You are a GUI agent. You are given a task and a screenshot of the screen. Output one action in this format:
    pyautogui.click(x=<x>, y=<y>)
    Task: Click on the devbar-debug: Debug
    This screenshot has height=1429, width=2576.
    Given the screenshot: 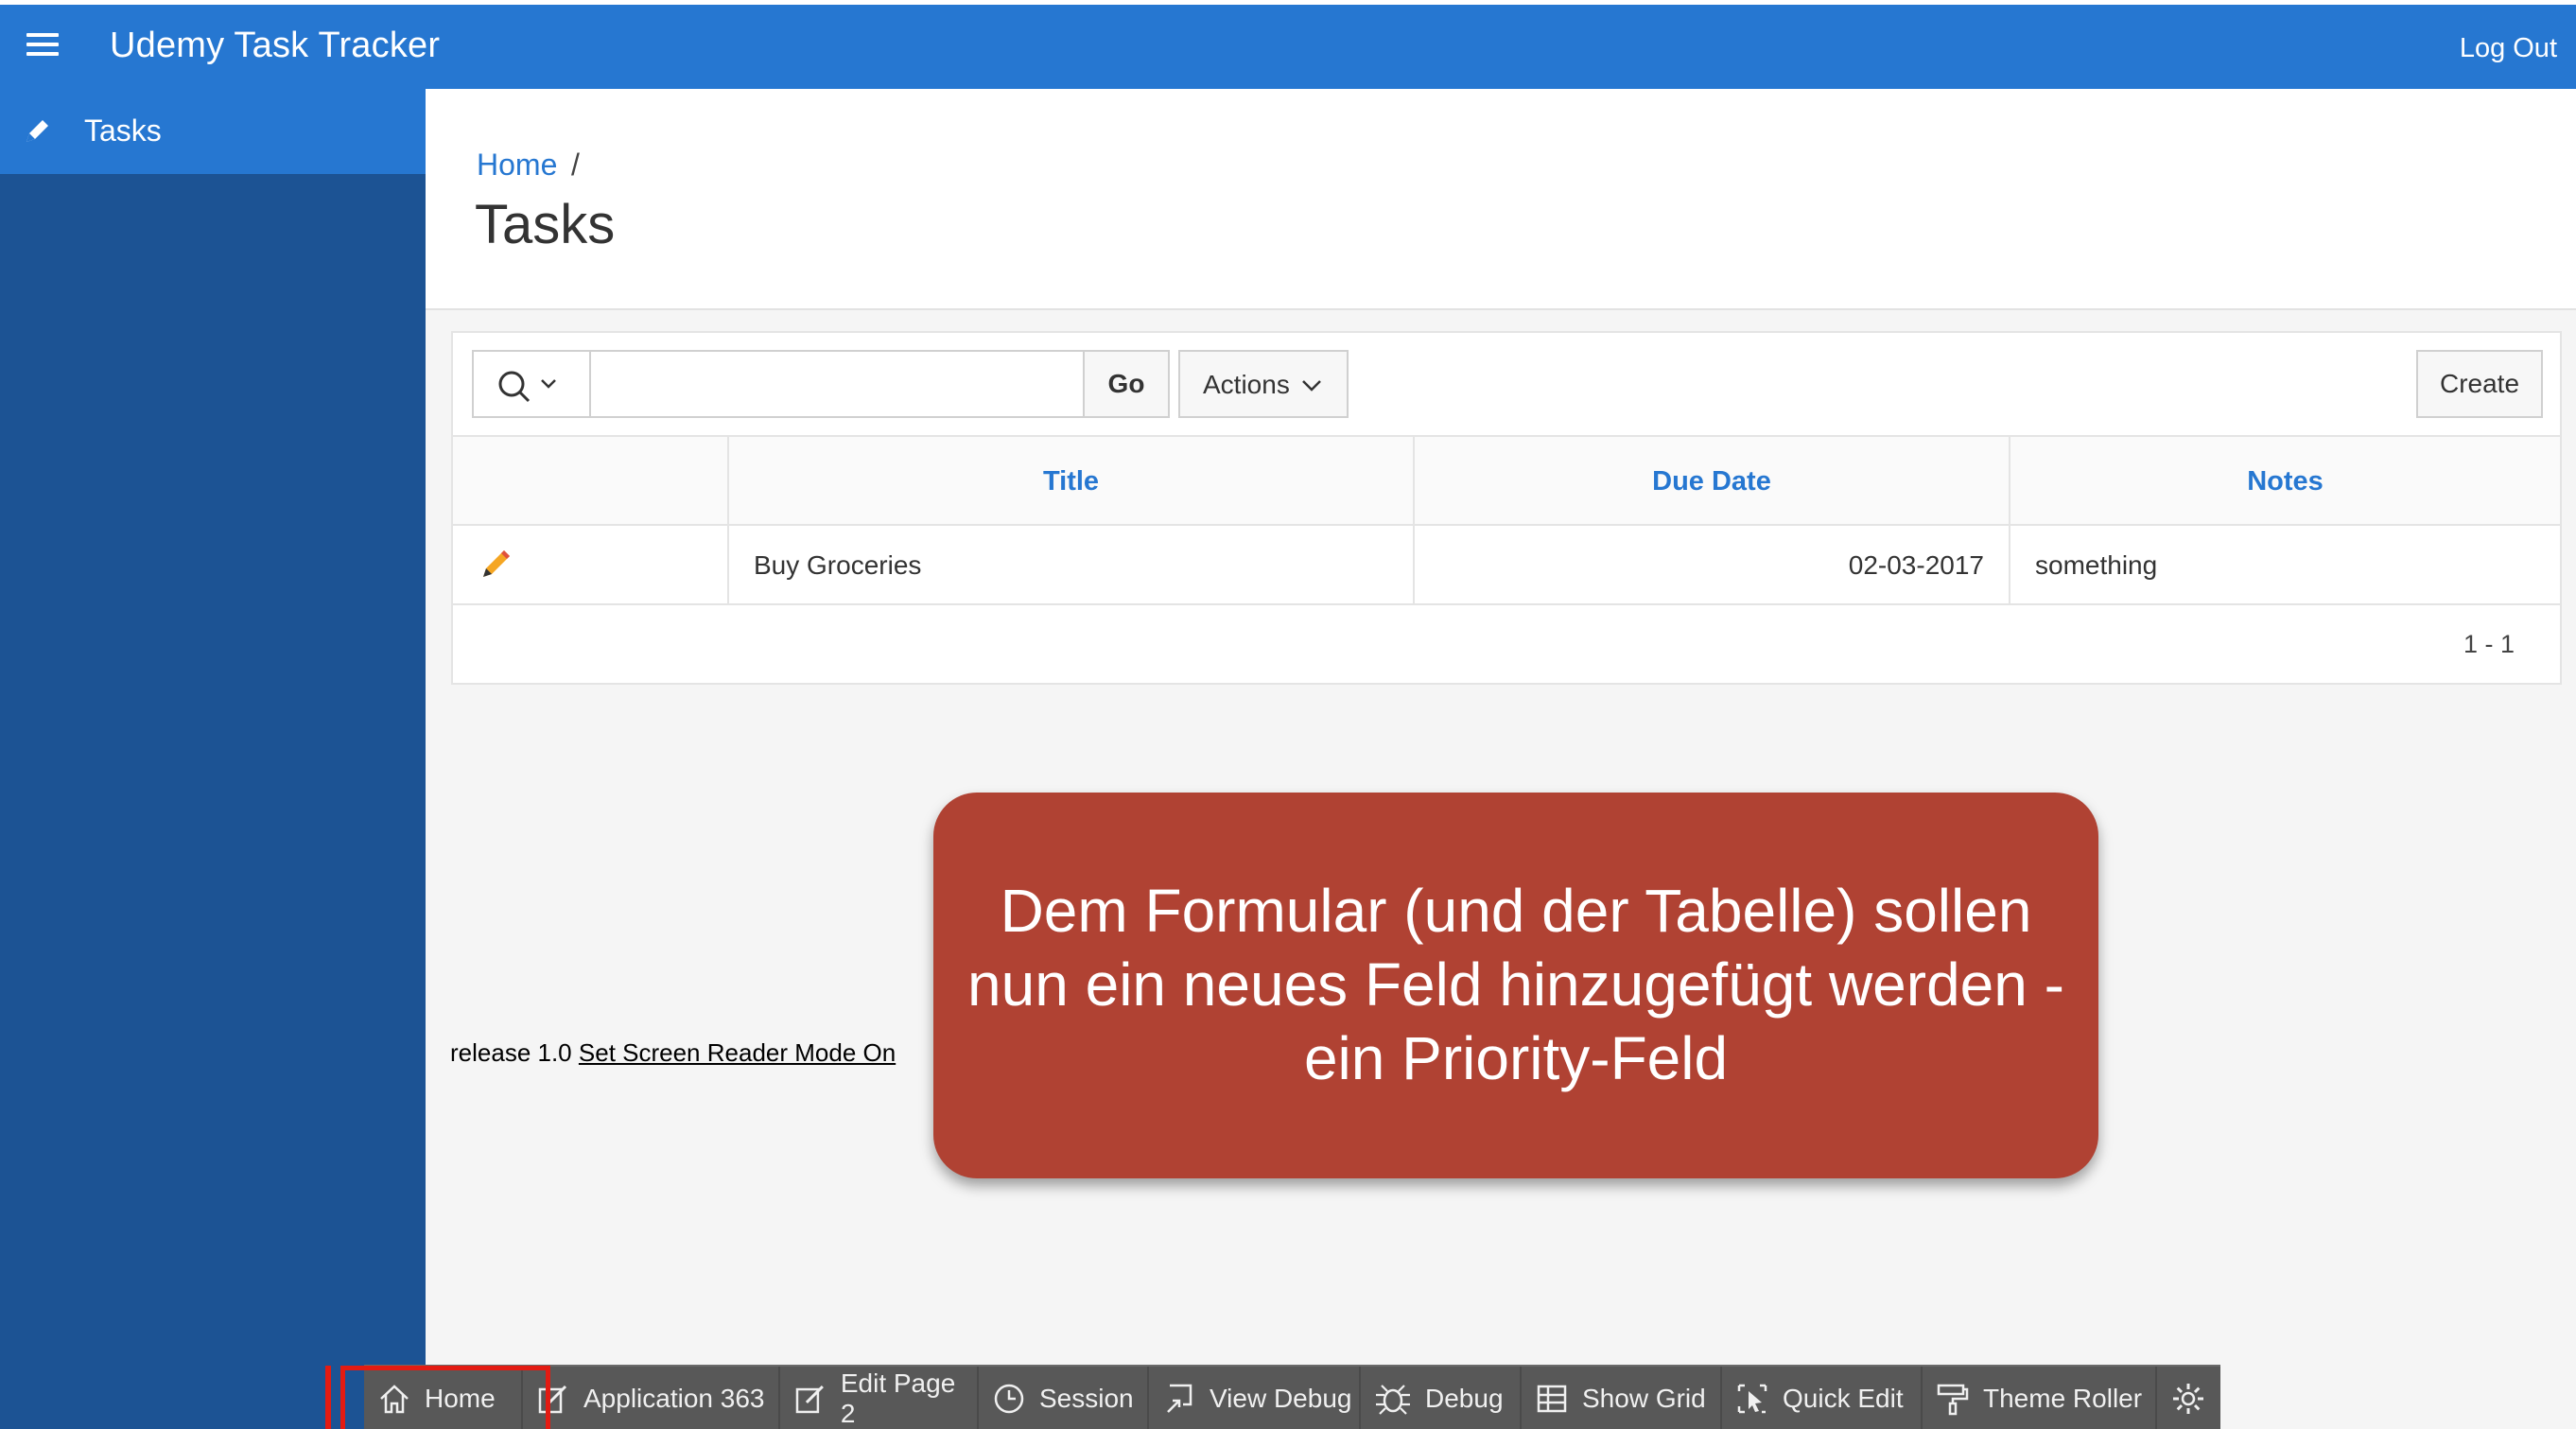 What is the action you would take?
    pyautogui.click(x=1441, y=1398)
    